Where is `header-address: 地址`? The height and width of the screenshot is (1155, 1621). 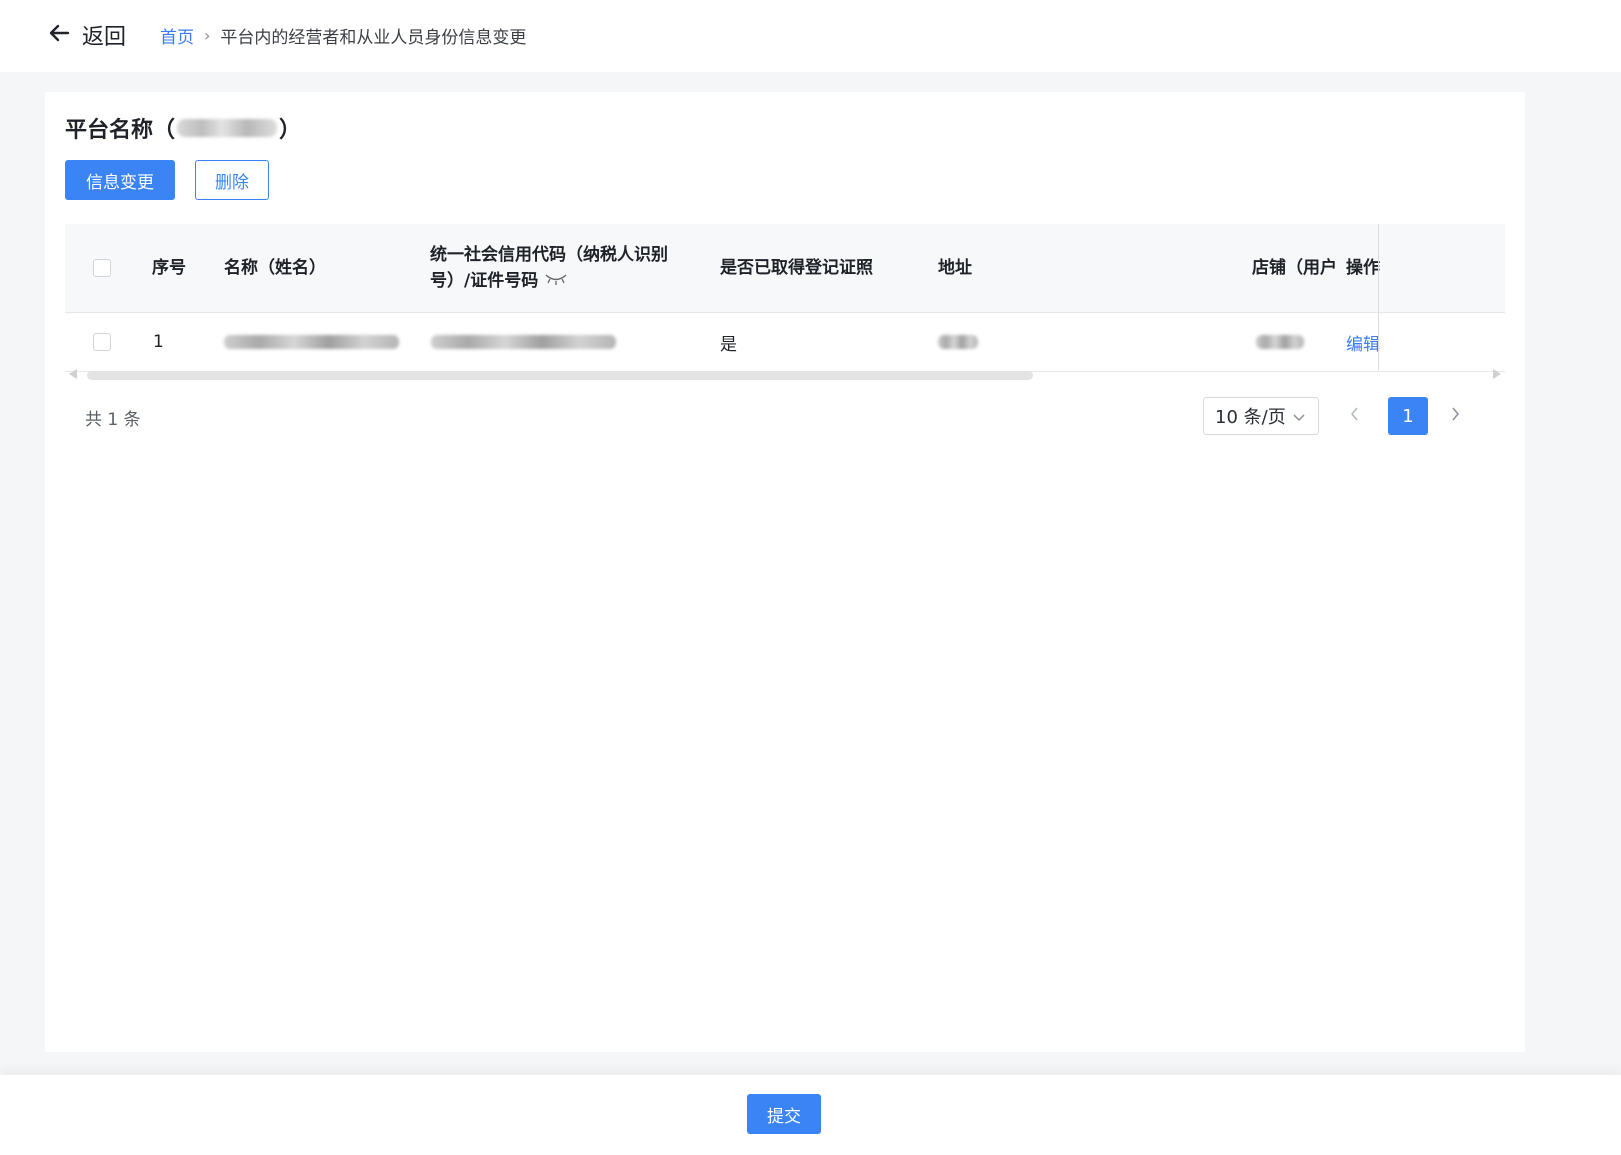 header-address: 地址 is located at coordinates (955, 268).